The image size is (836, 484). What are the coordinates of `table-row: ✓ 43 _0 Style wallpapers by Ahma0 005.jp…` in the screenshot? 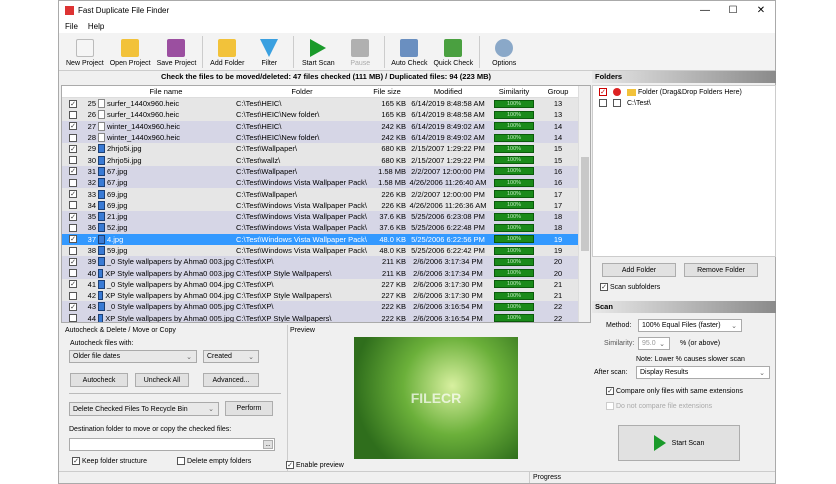 It's located at (326, 307).